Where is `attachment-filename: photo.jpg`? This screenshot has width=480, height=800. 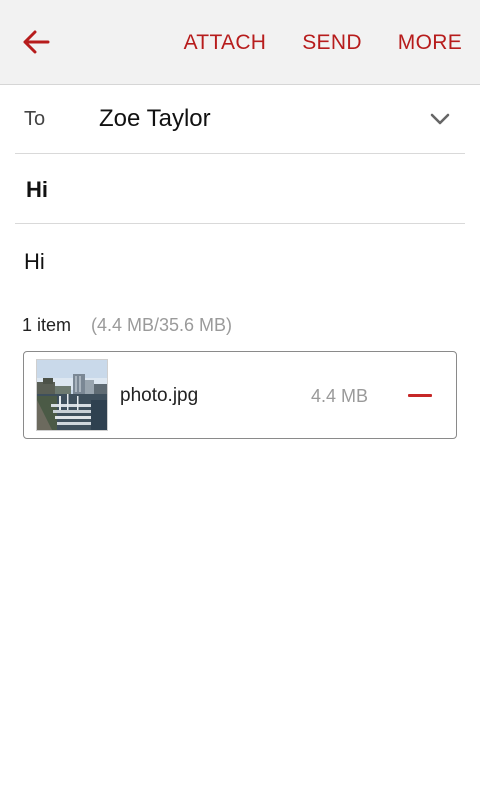 attachment-filename: photo.jpg is located at coordinates (159, 395).